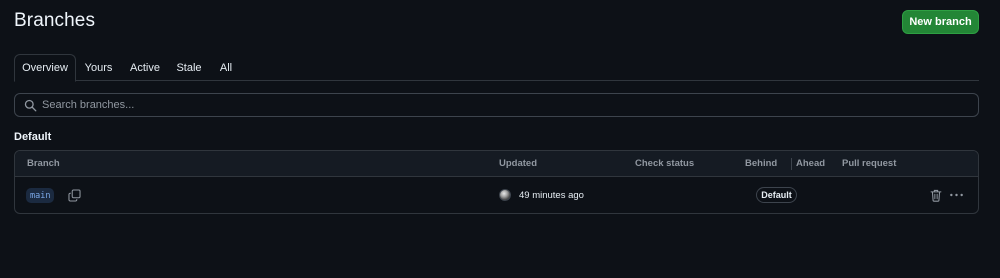 The width and height of the screenshot is (1000, 278). Describe the element at coordinates (505, 195) in the screenshot. I see `avatar` at that location.